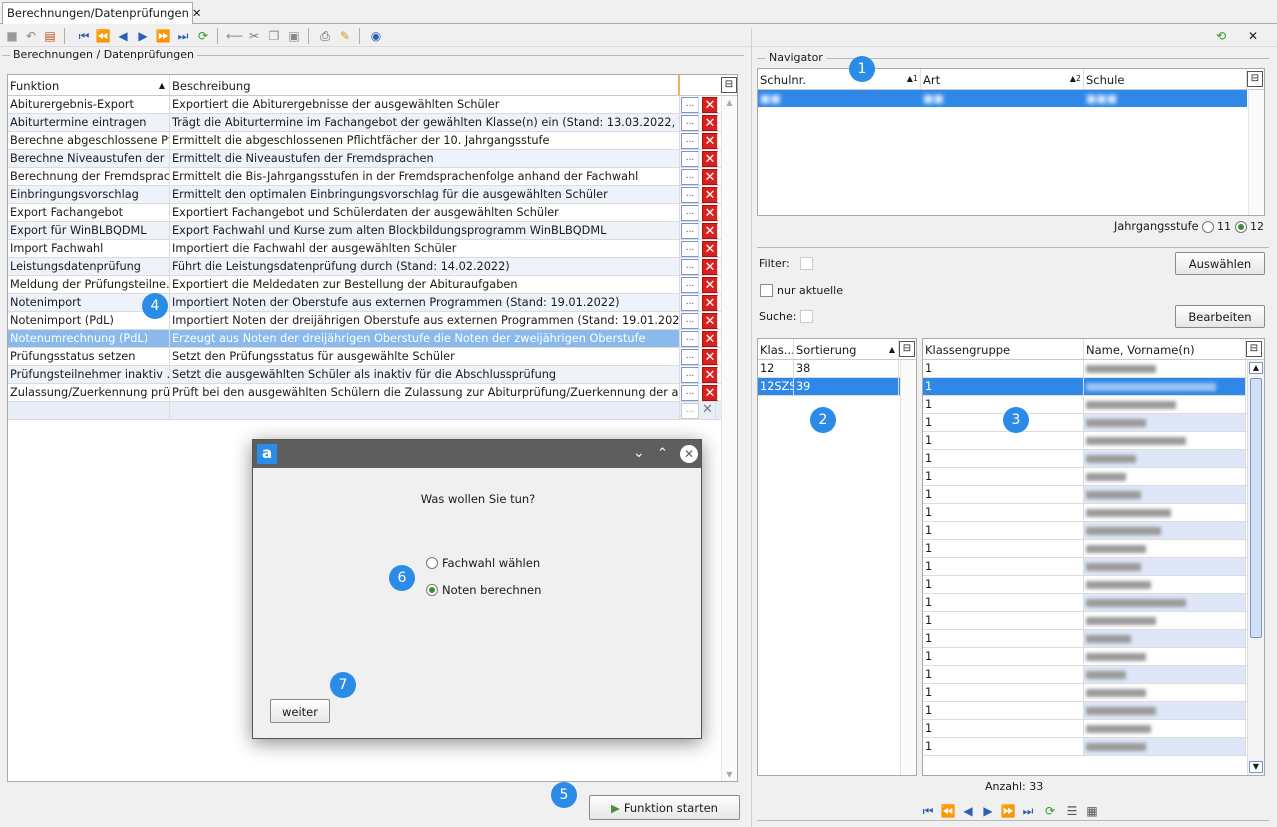  What do you see at coordinates (689, 454) in the screenshot?
I see `dialog-close-icon: ✕` at bounding box center [689, 454].